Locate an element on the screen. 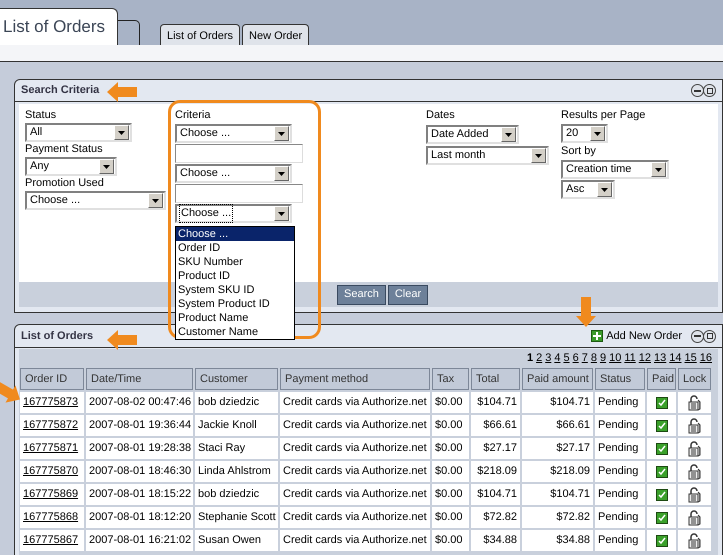  column-header: Tax is located at coordinates (450, 379).